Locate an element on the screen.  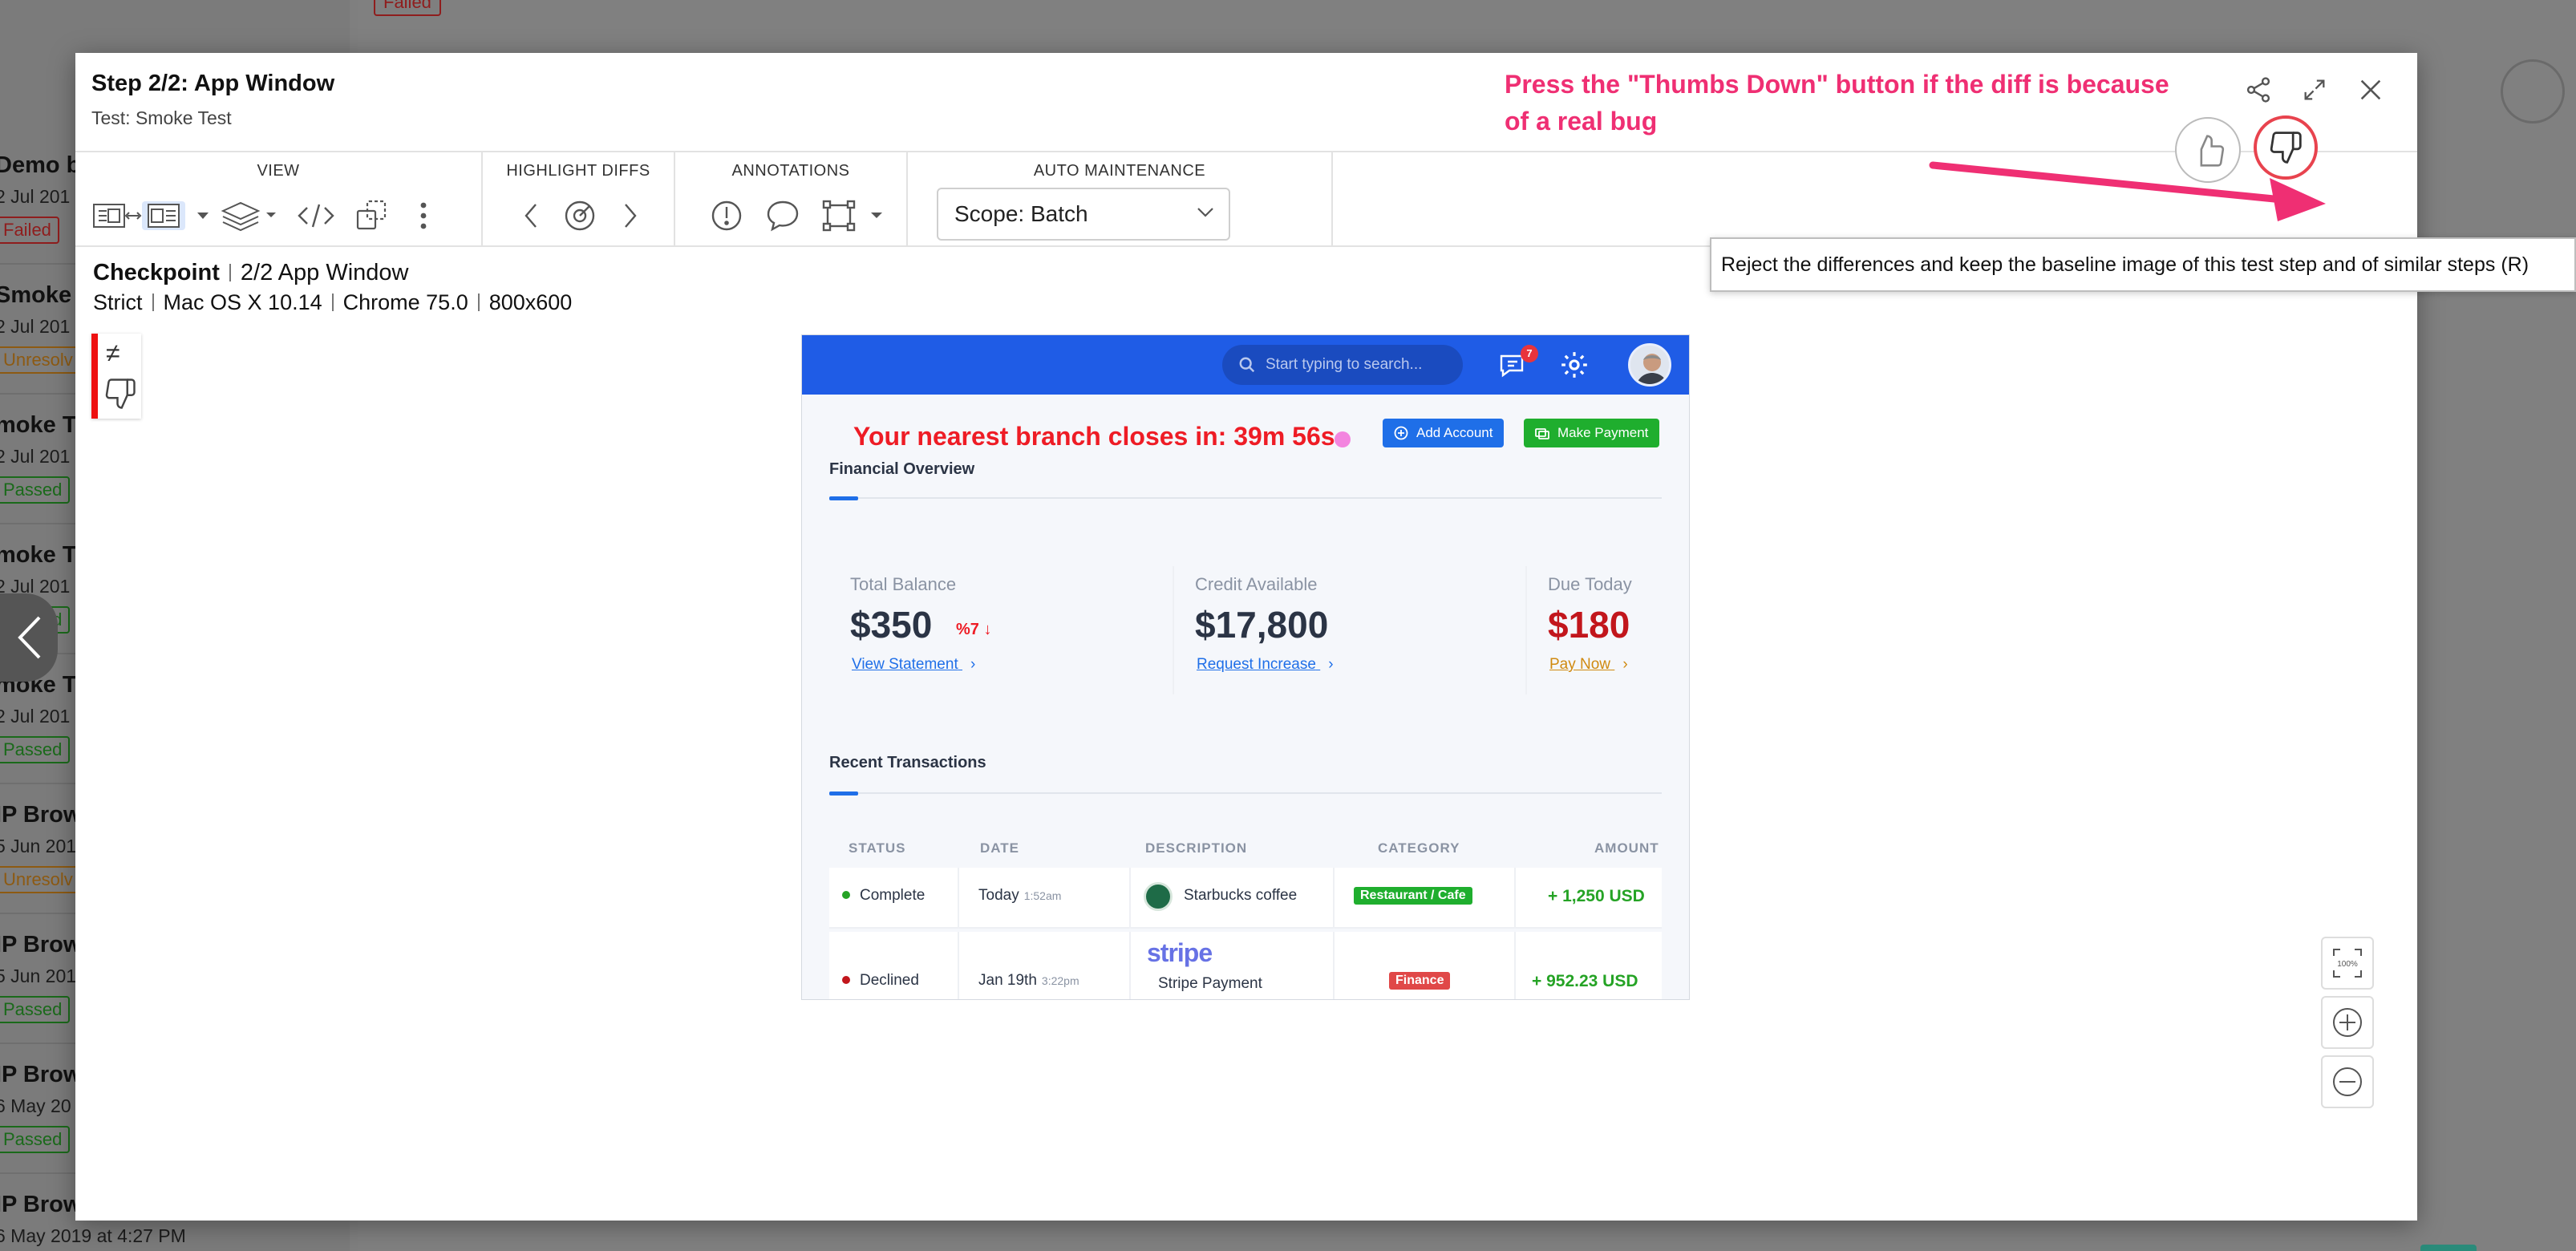
app-header-bar: Start typing to search... 7 is located at coordinates (1245, 365).